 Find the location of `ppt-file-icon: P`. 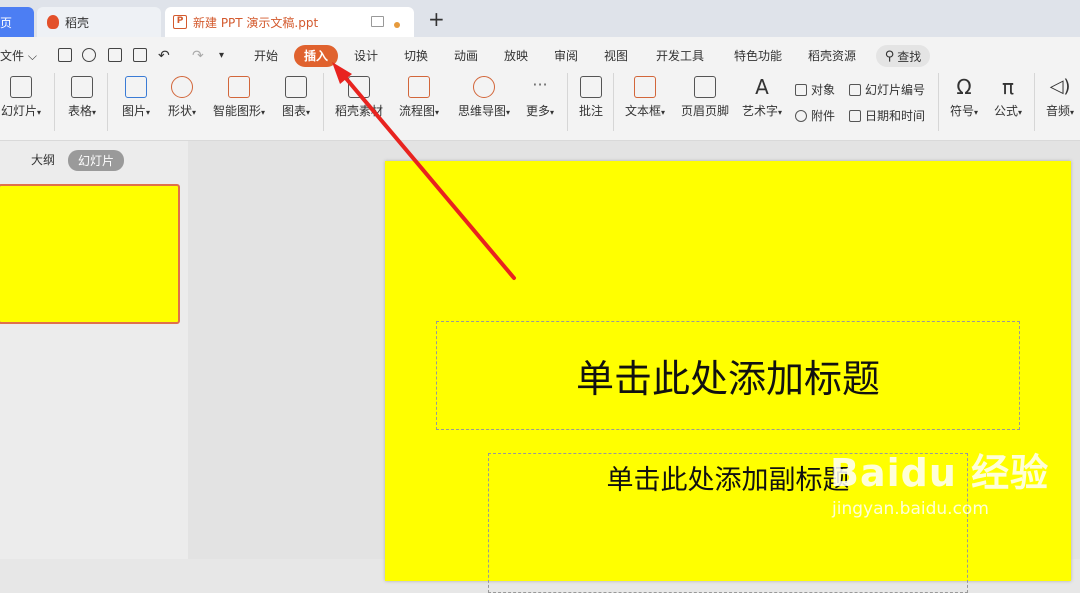

ppt-file-icon: P is located at coordinates (180, 22).